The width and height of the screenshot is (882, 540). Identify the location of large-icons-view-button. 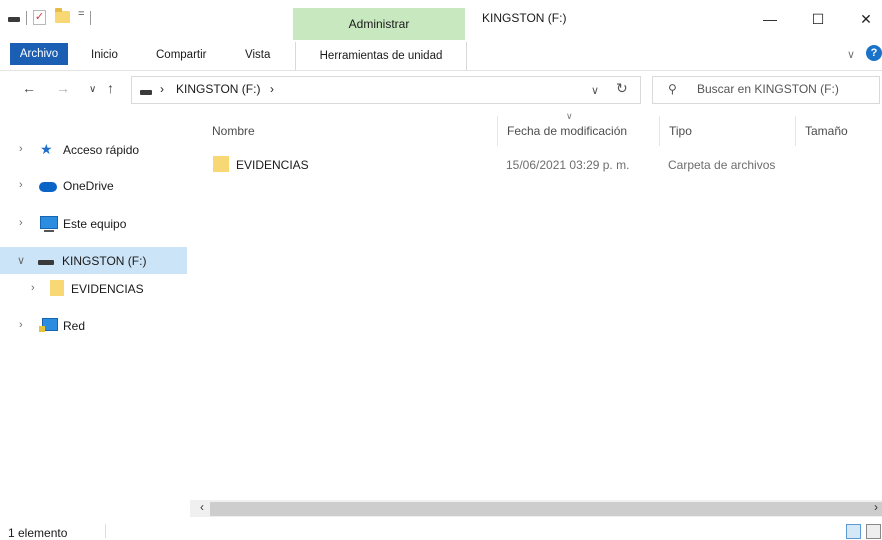
(873, 531).